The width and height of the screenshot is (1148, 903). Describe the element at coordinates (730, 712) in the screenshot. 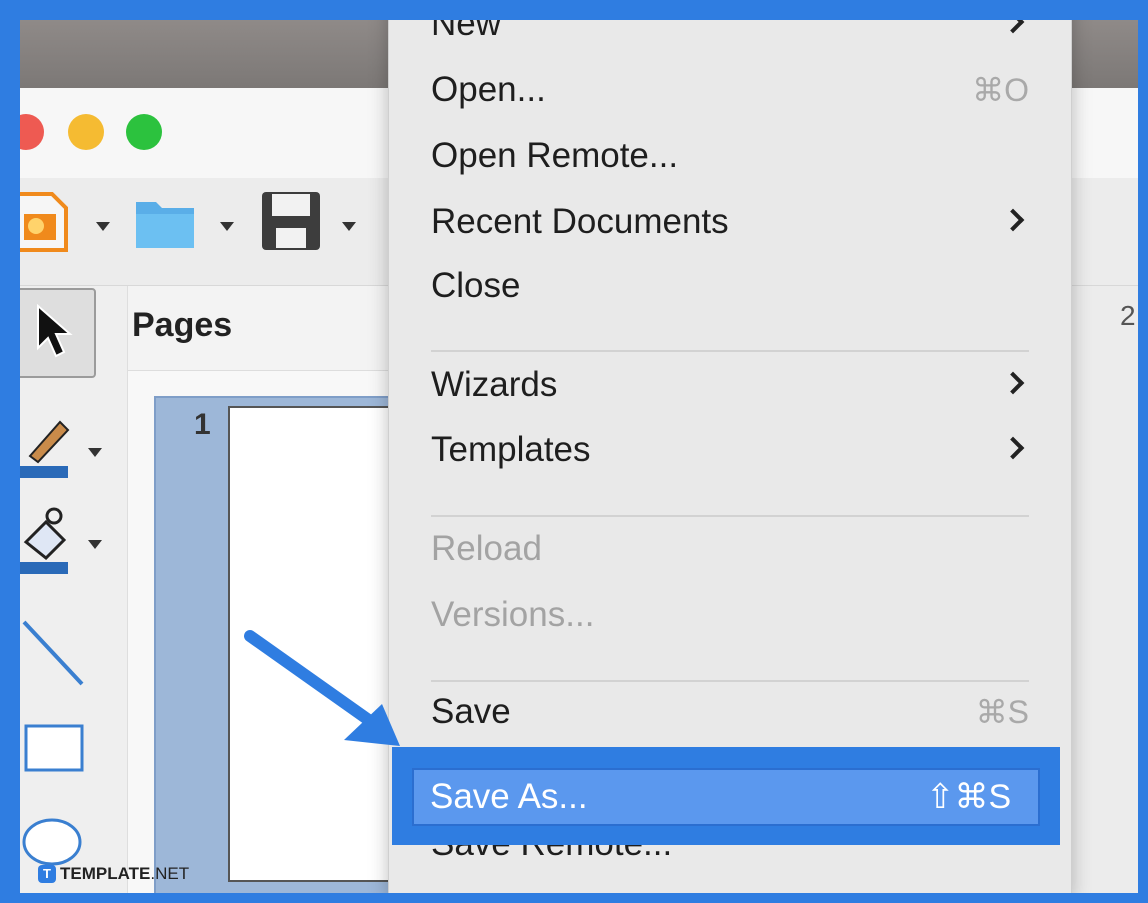

I see `menu-item-save: Save ⌘S` at that location.